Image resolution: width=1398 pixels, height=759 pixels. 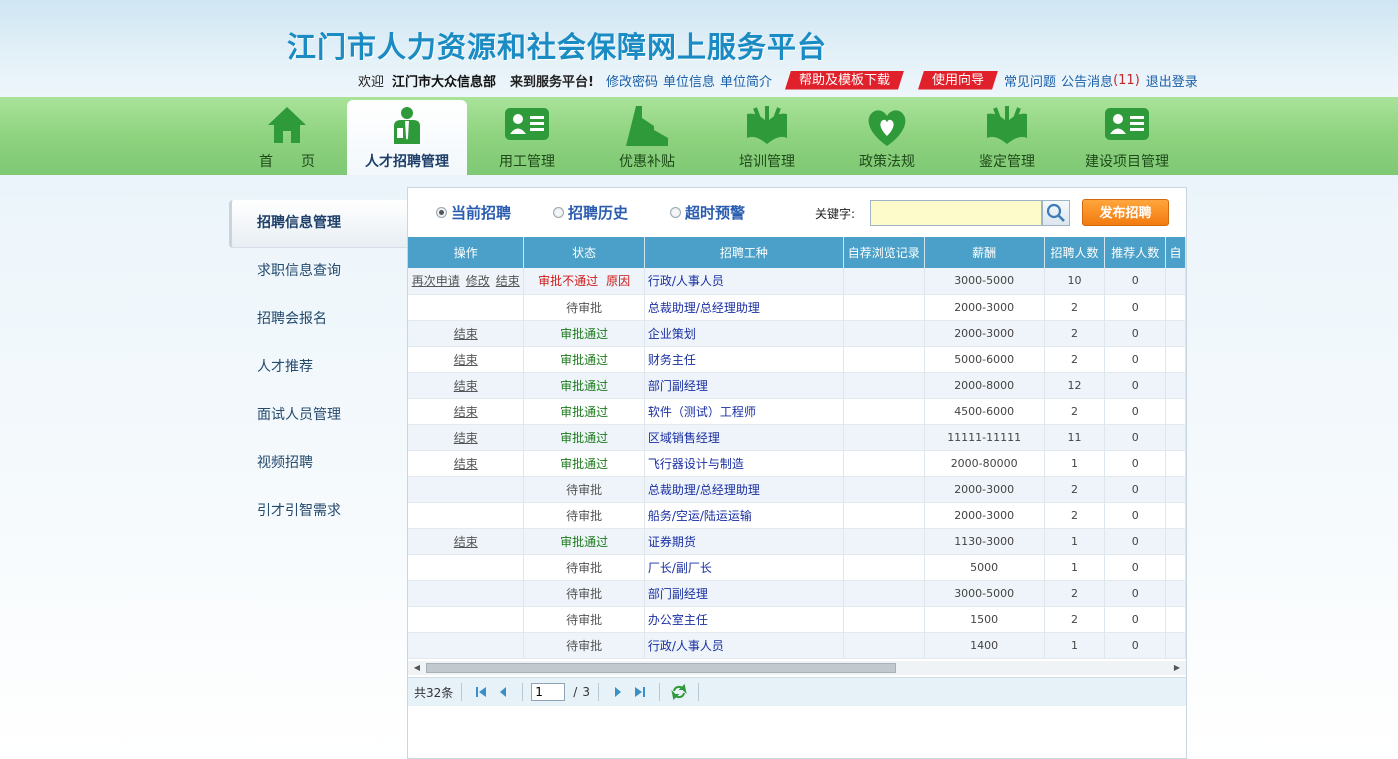 I want to click on table-row: 结束 审批通过 部门副经理 2000-8000 12 0, so click(x=797, y=385).